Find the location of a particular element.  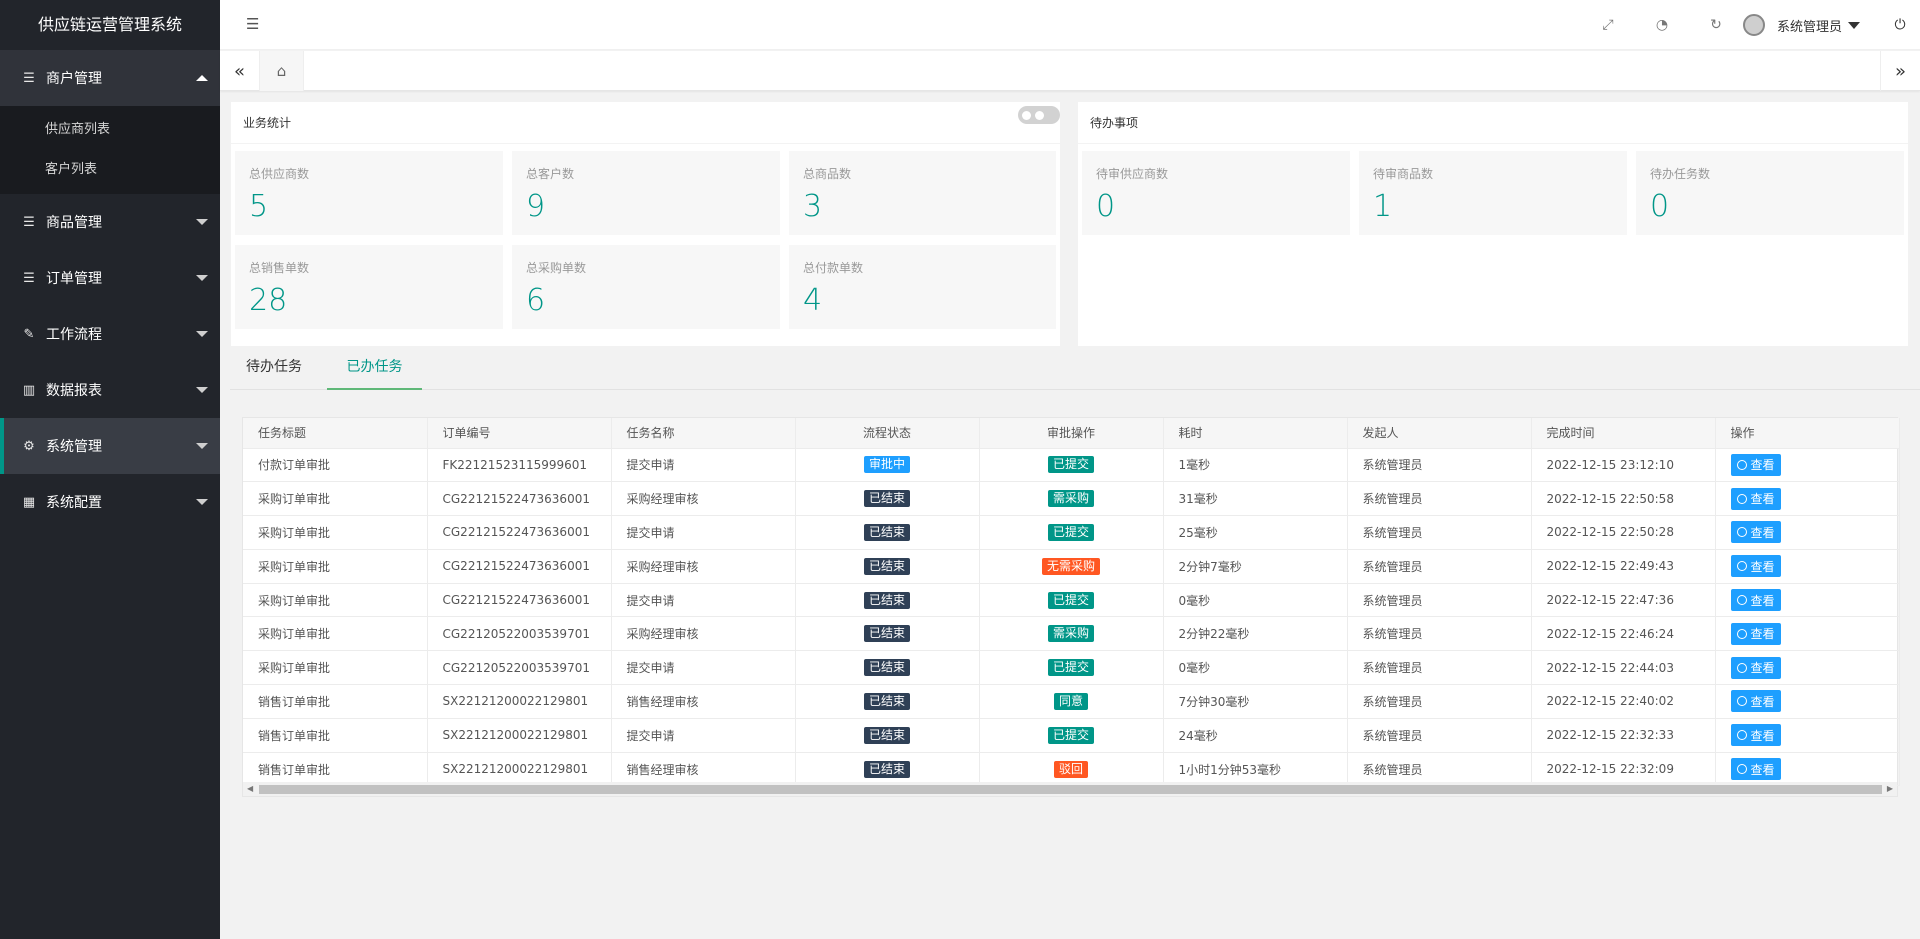

column-header: 任务名称 is located at coordinates (703, 433).